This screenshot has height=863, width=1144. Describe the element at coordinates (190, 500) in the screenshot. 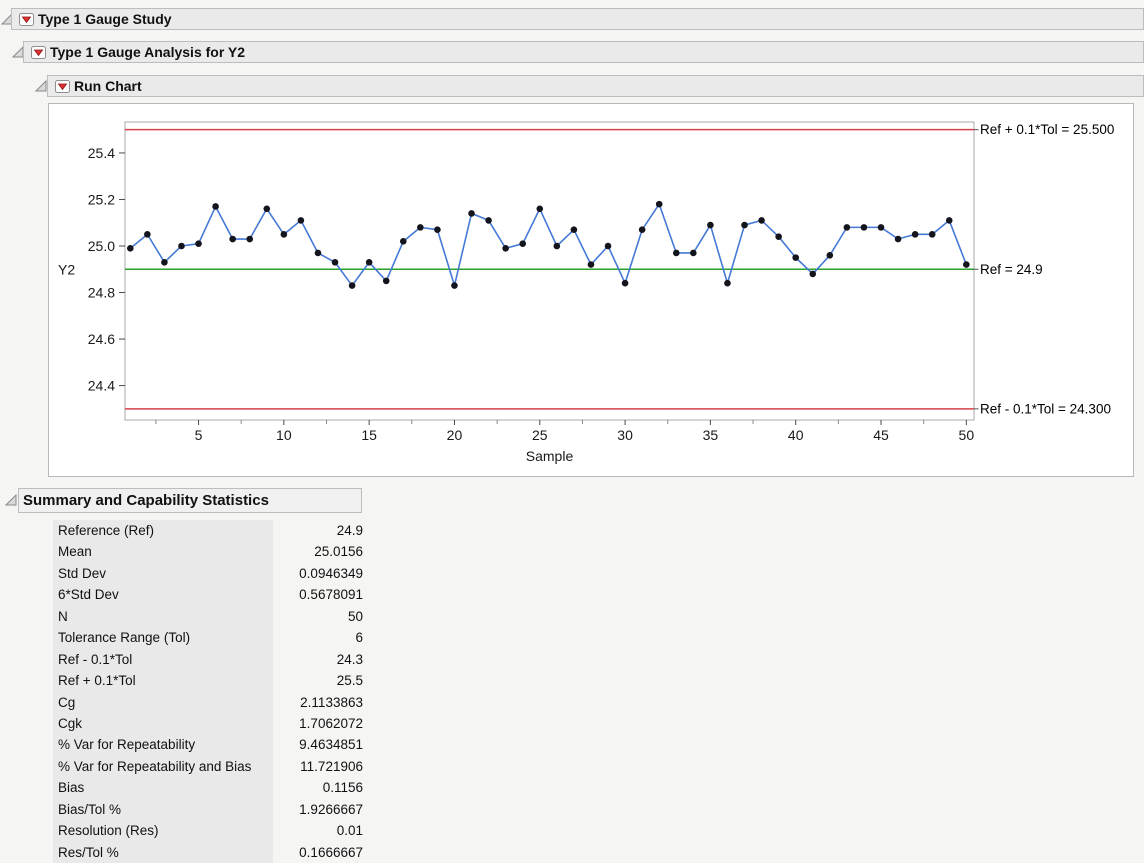

I see `outline-header-summary-statistics: Summary and Capability Statistics` at that location.